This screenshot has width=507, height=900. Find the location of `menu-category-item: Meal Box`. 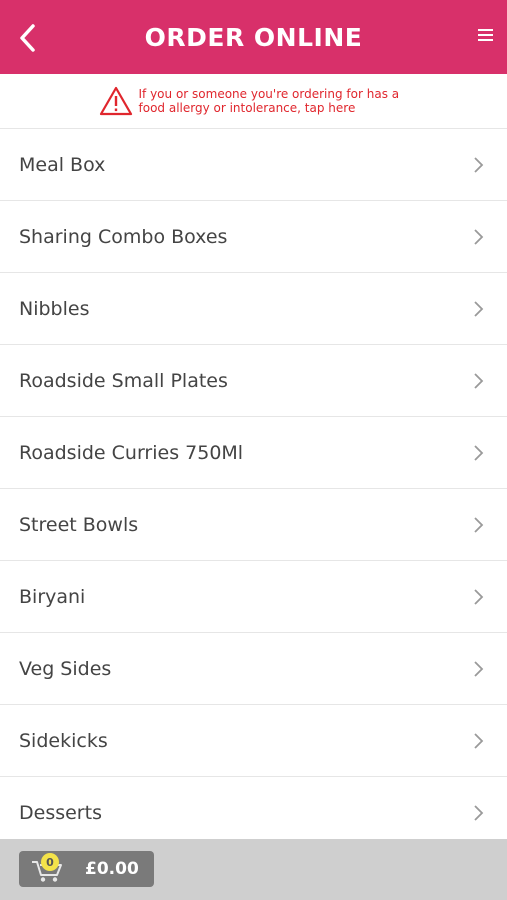

menu-category-item: Meal Box is located at coordinates (253, 165).